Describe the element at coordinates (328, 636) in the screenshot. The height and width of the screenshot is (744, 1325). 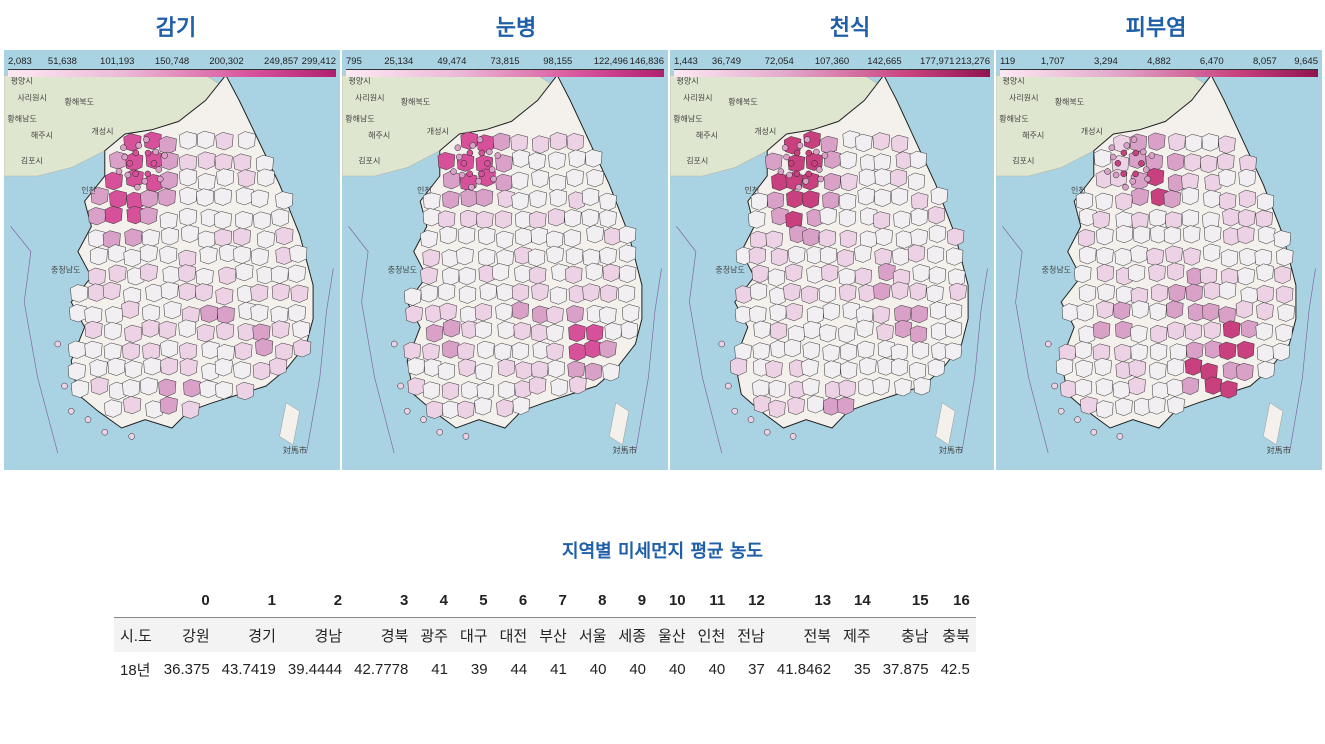
I see `region-cell: 경남` at that location.